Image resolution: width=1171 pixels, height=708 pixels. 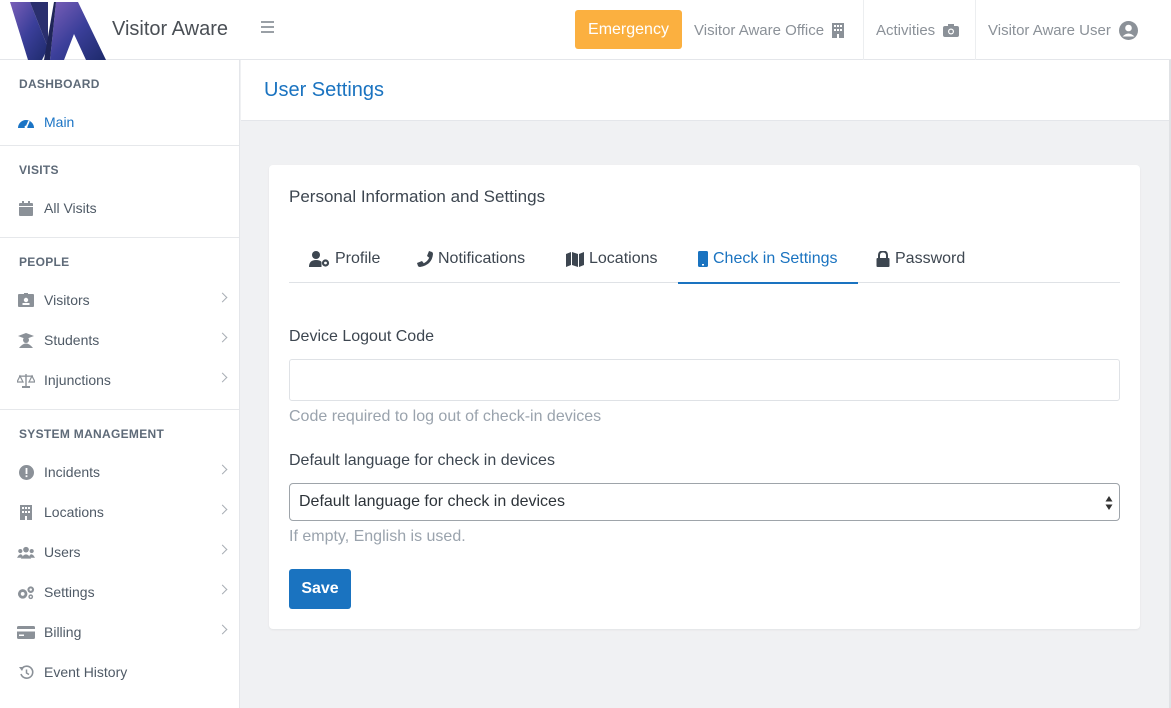 I want to click on id-badge-icon, so click(x=26, y=300).